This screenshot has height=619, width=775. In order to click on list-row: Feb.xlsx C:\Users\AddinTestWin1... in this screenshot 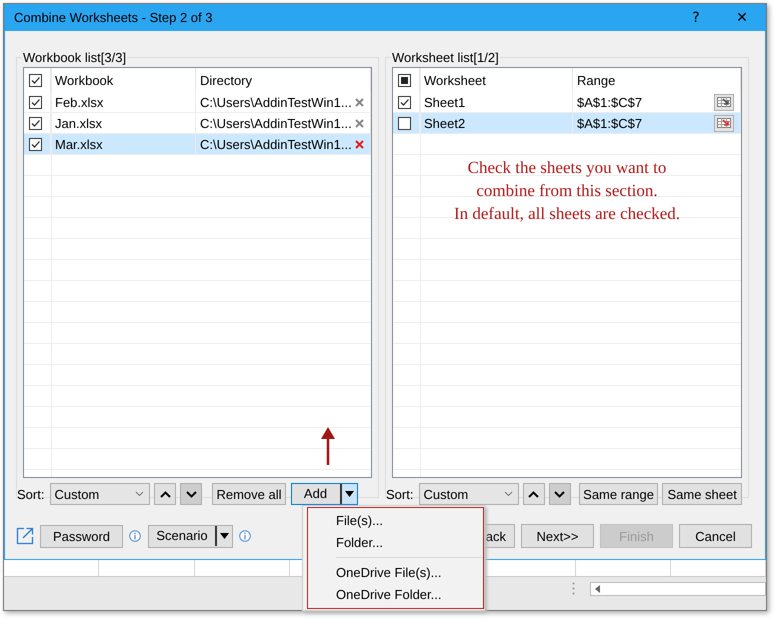, I will do `click(197, 102)`.